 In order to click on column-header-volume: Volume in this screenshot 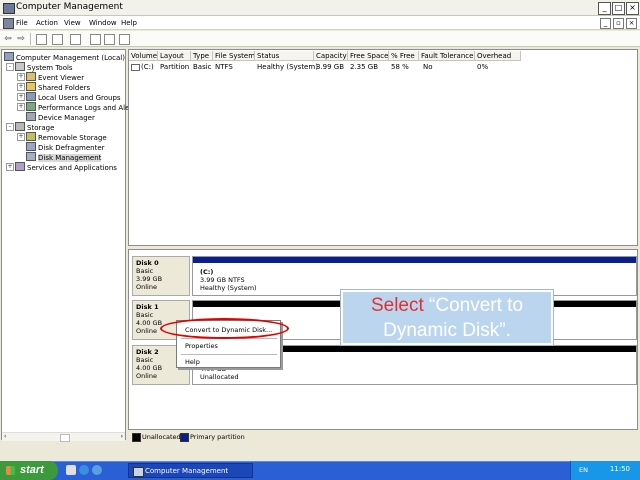, I will do `click(143, 56)`.